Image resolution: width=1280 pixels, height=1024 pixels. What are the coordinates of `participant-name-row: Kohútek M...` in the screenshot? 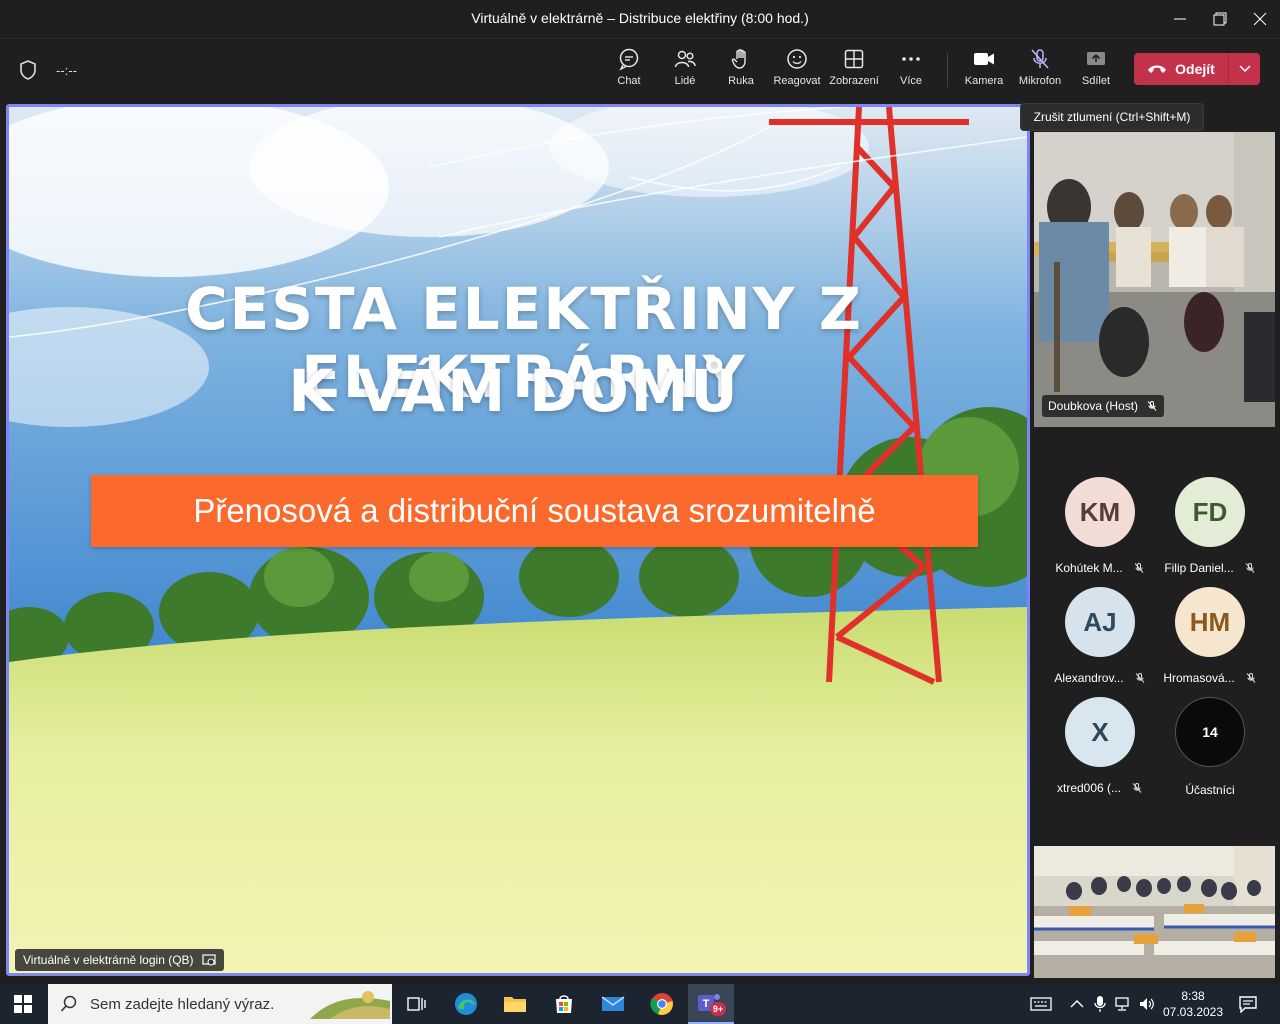 It's located at (1099, 568).